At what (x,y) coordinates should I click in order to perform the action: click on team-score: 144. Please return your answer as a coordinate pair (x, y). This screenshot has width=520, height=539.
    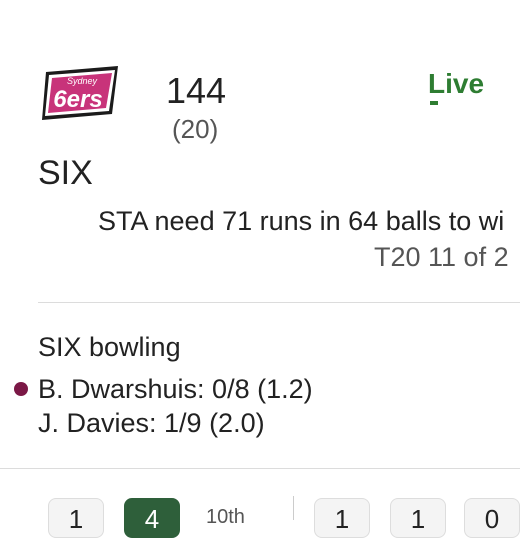
    Looking at the image, I should click on (196, 90).